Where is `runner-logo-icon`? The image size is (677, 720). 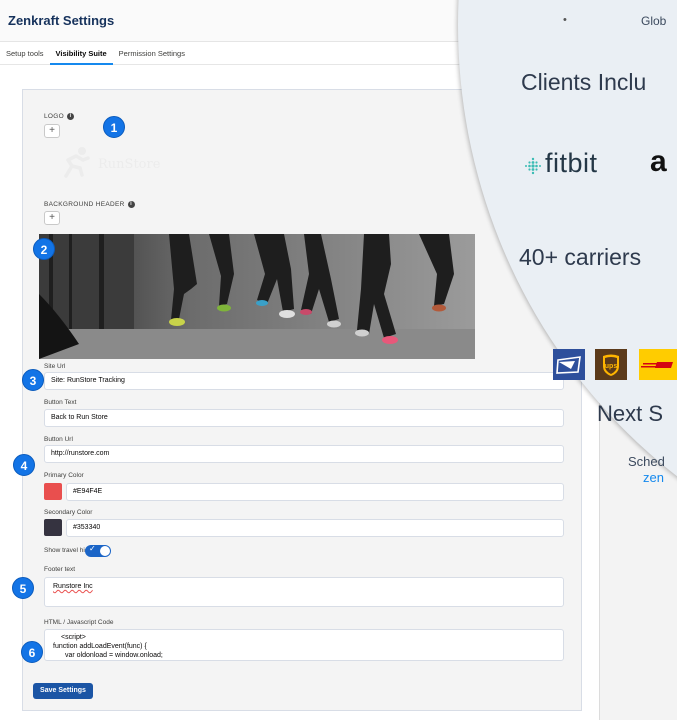 runner-logo-icon is located at coordinates (77, 162).